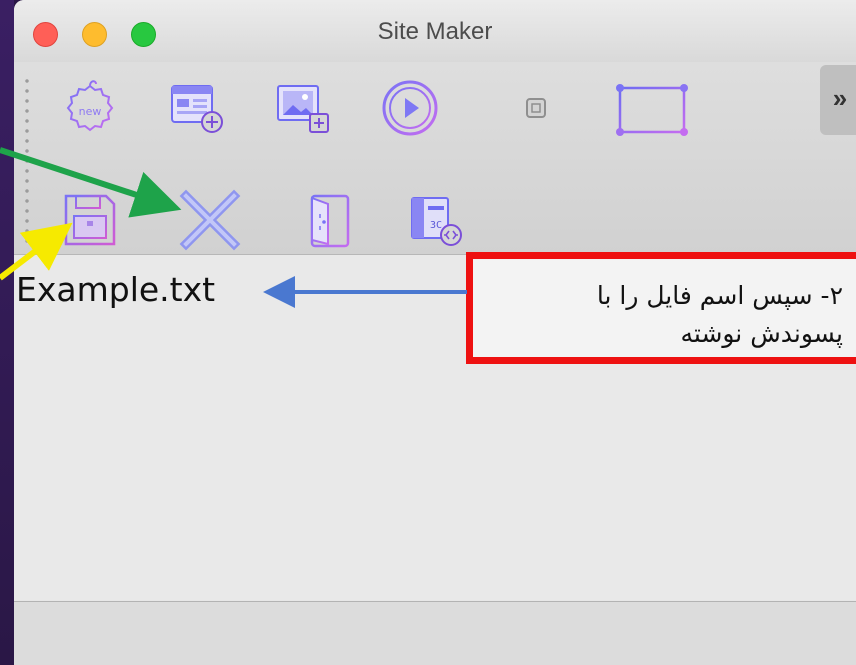  Describe the element at coordinates (90, 220) in the screenshot. I see `save-disk-icon` at that location.